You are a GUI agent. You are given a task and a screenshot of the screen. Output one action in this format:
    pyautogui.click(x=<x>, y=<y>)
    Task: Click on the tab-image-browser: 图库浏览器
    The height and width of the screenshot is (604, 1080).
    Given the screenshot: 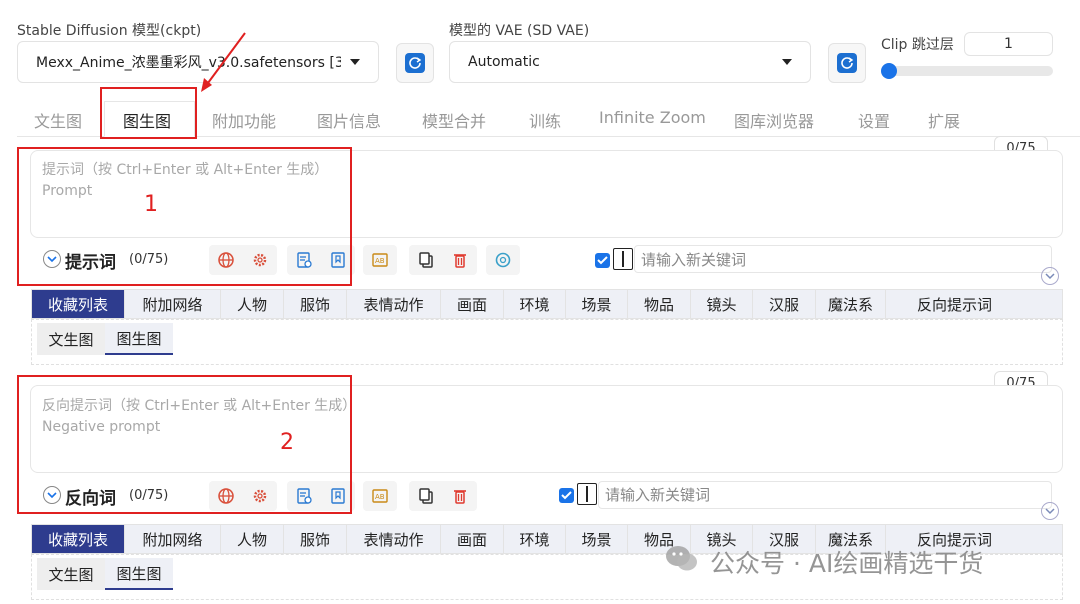 What is the action you would take?
    pyautogui.click(x=774, y=120)
    